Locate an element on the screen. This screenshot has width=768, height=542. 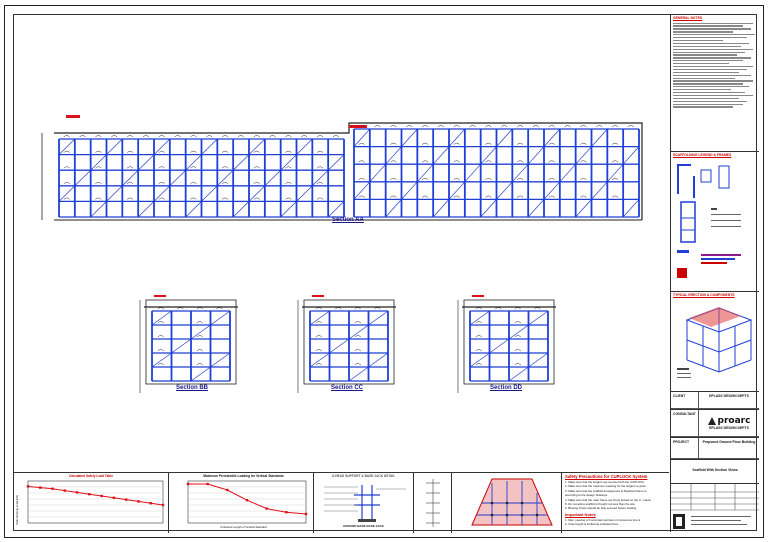
jack-detail-title: U-HEAD SUPPORT & BASE JACK DETAIL is located at coordinates (363, 476).